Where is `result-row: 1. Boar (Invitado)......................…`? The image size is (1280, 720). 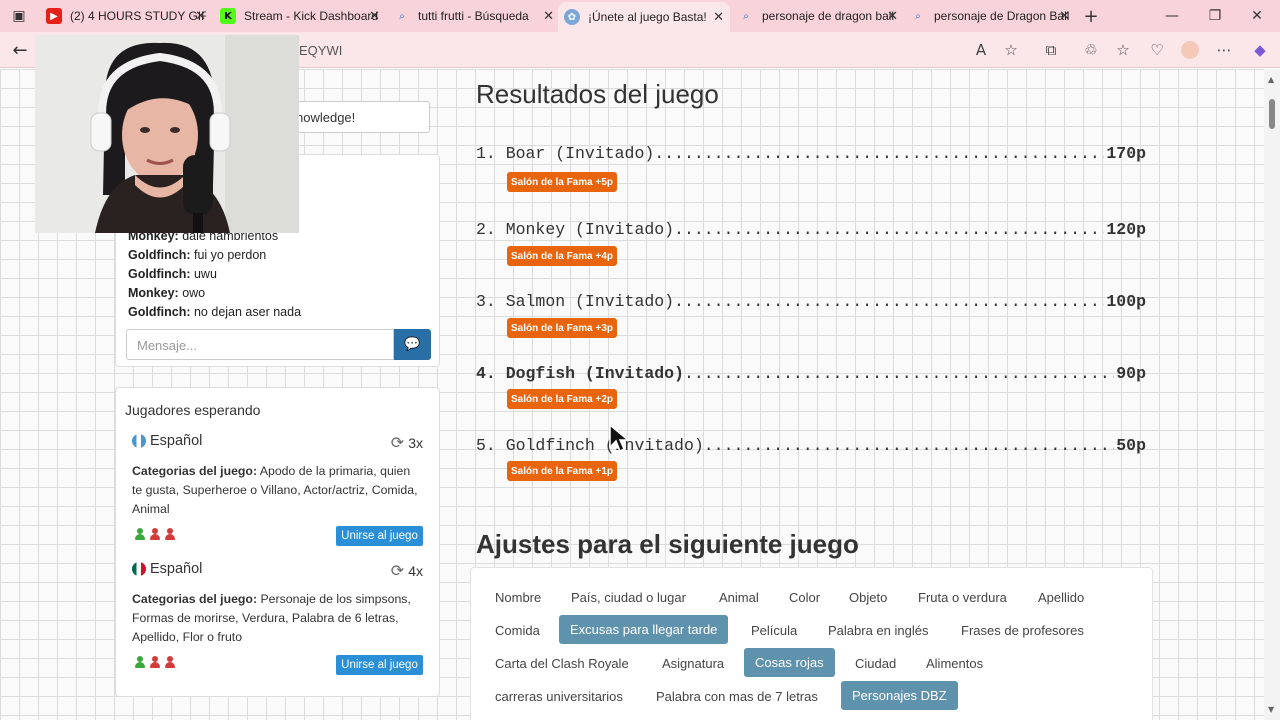 result-row: 1. Boar (Invitado)......................… is located at coordinates (811, 153).